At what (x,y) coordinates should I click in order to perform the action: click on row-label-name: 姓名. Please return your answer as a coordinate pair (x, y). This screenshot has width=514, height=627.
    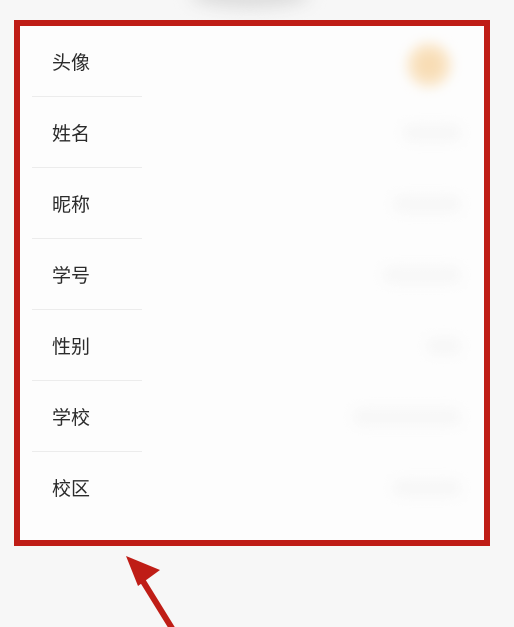
    Looking at the image, I should click on (71, 134).